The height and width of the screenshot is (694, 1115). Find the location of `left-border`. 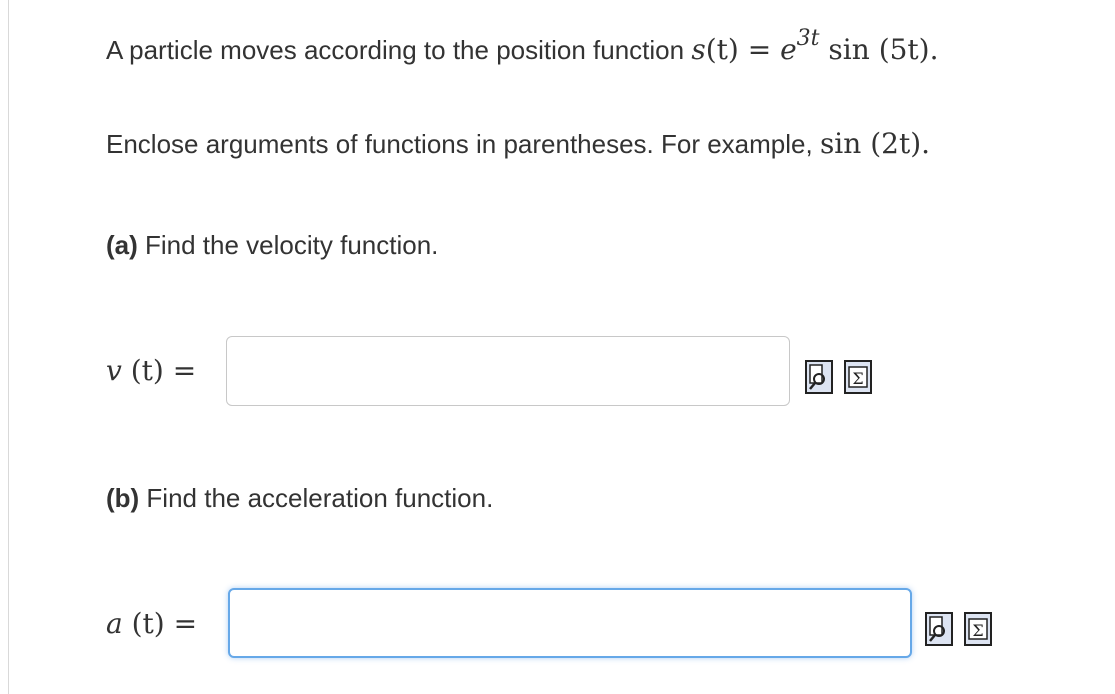

left-border is located at coordinates (8, 347).